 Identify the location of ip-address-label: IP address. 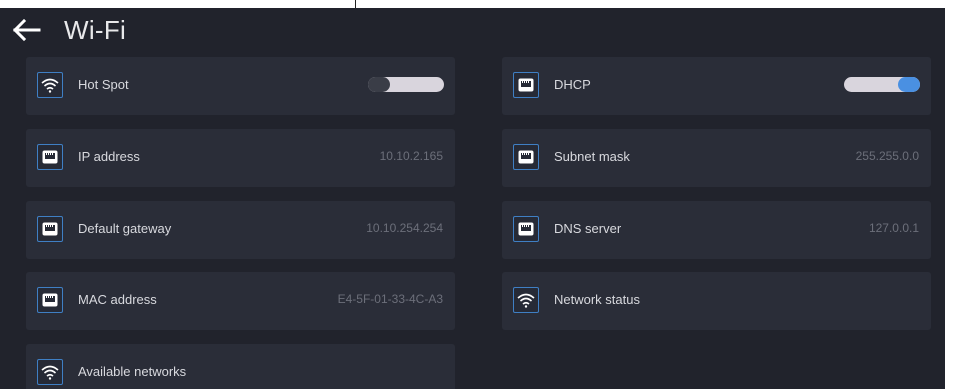
(109, 156).